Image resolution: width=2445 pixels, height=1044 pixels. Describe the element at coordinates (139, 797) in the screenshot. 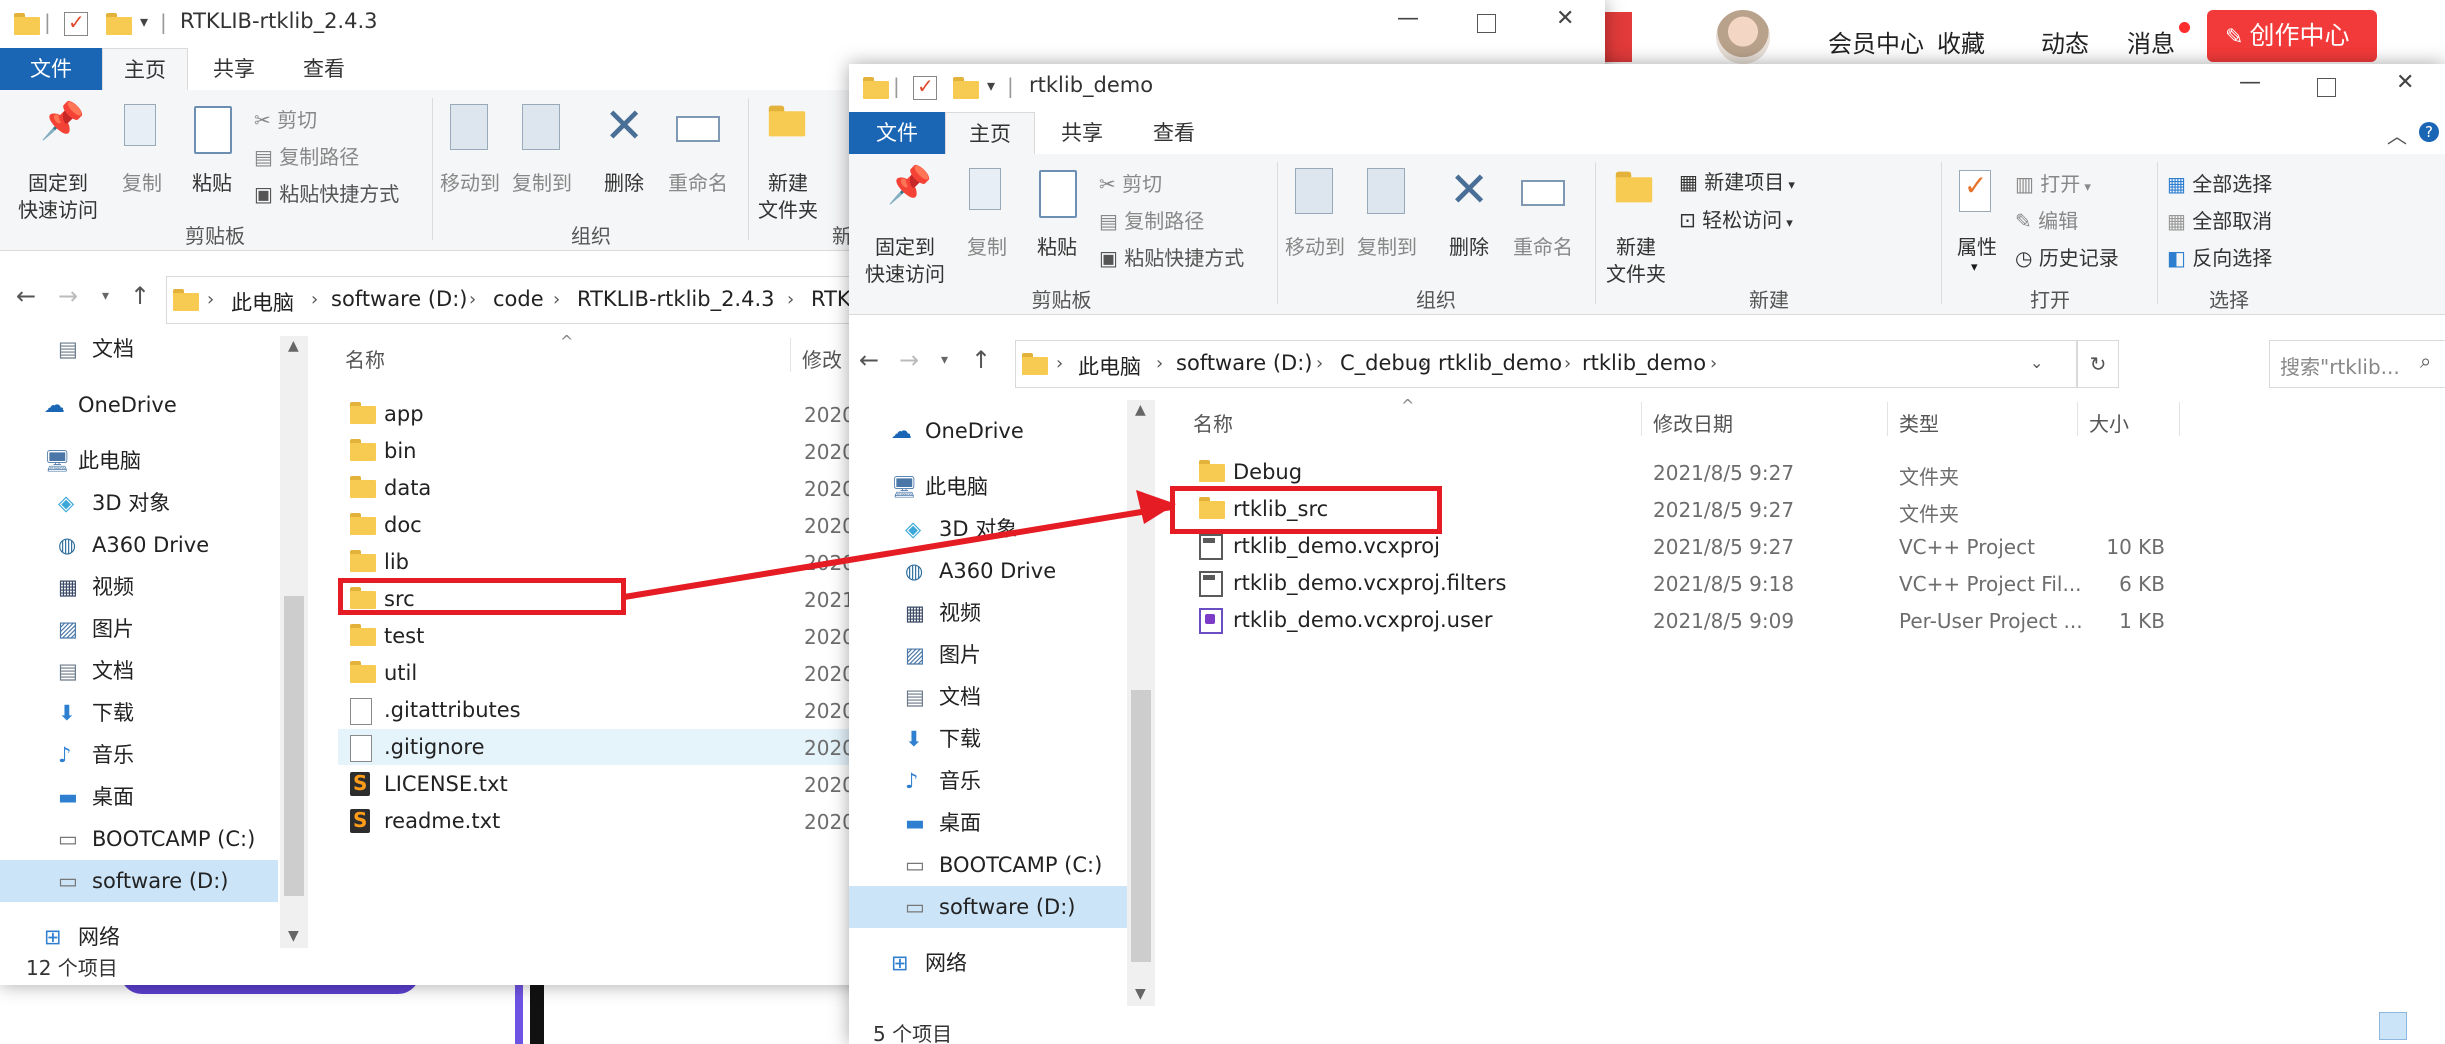

I see `nav-item: ▬ 桌面` at that location.